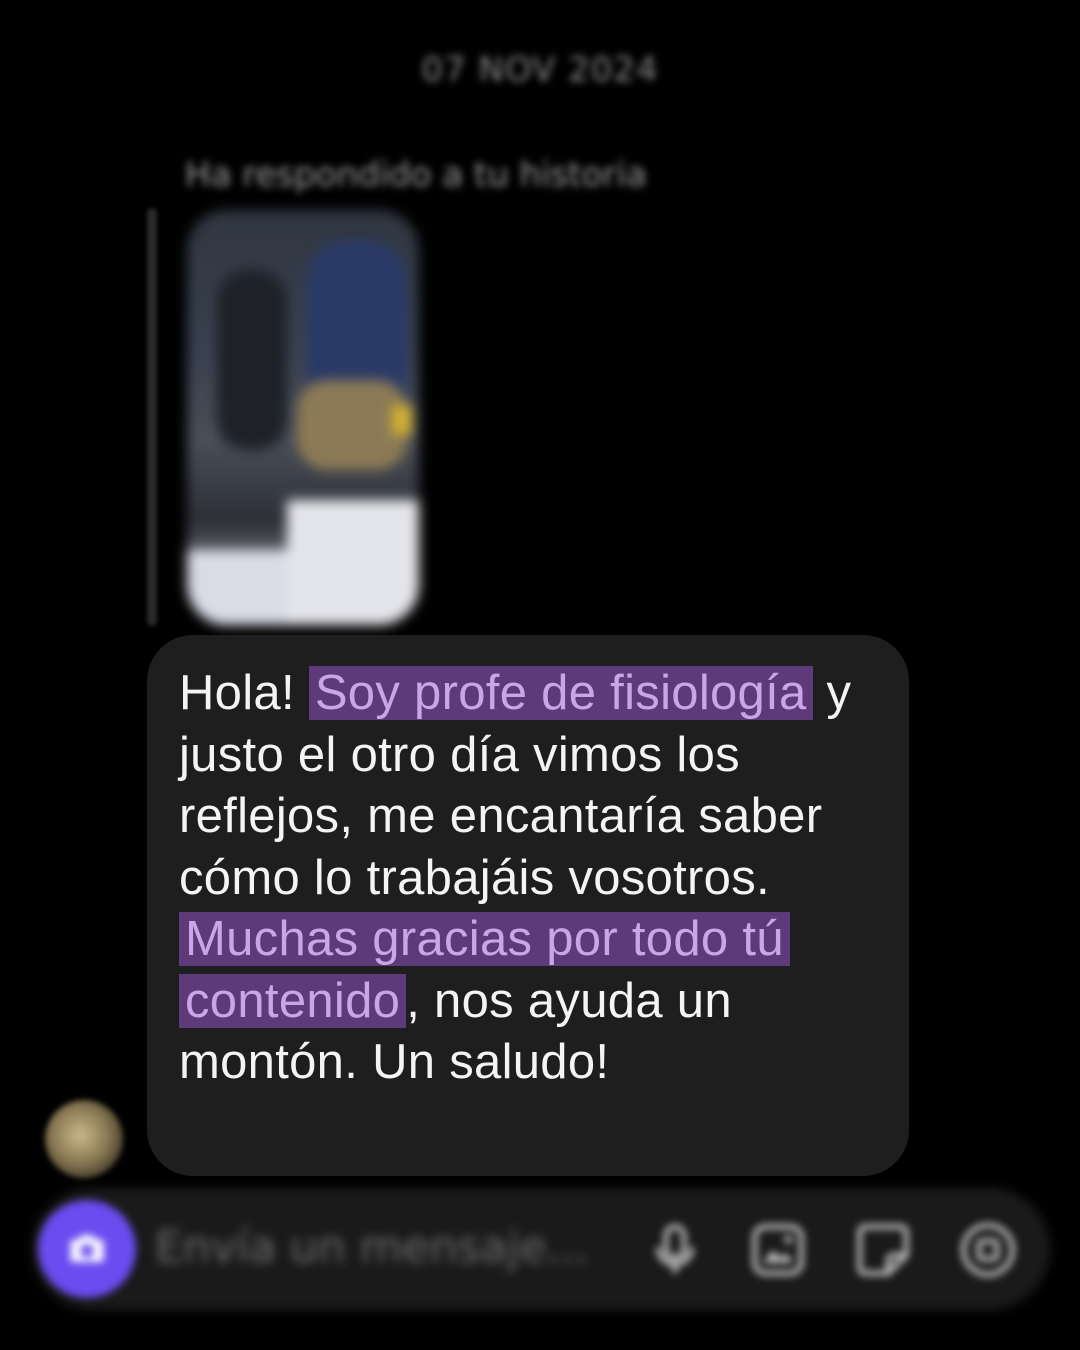  I want to click on more-button, so click(988, 1250).